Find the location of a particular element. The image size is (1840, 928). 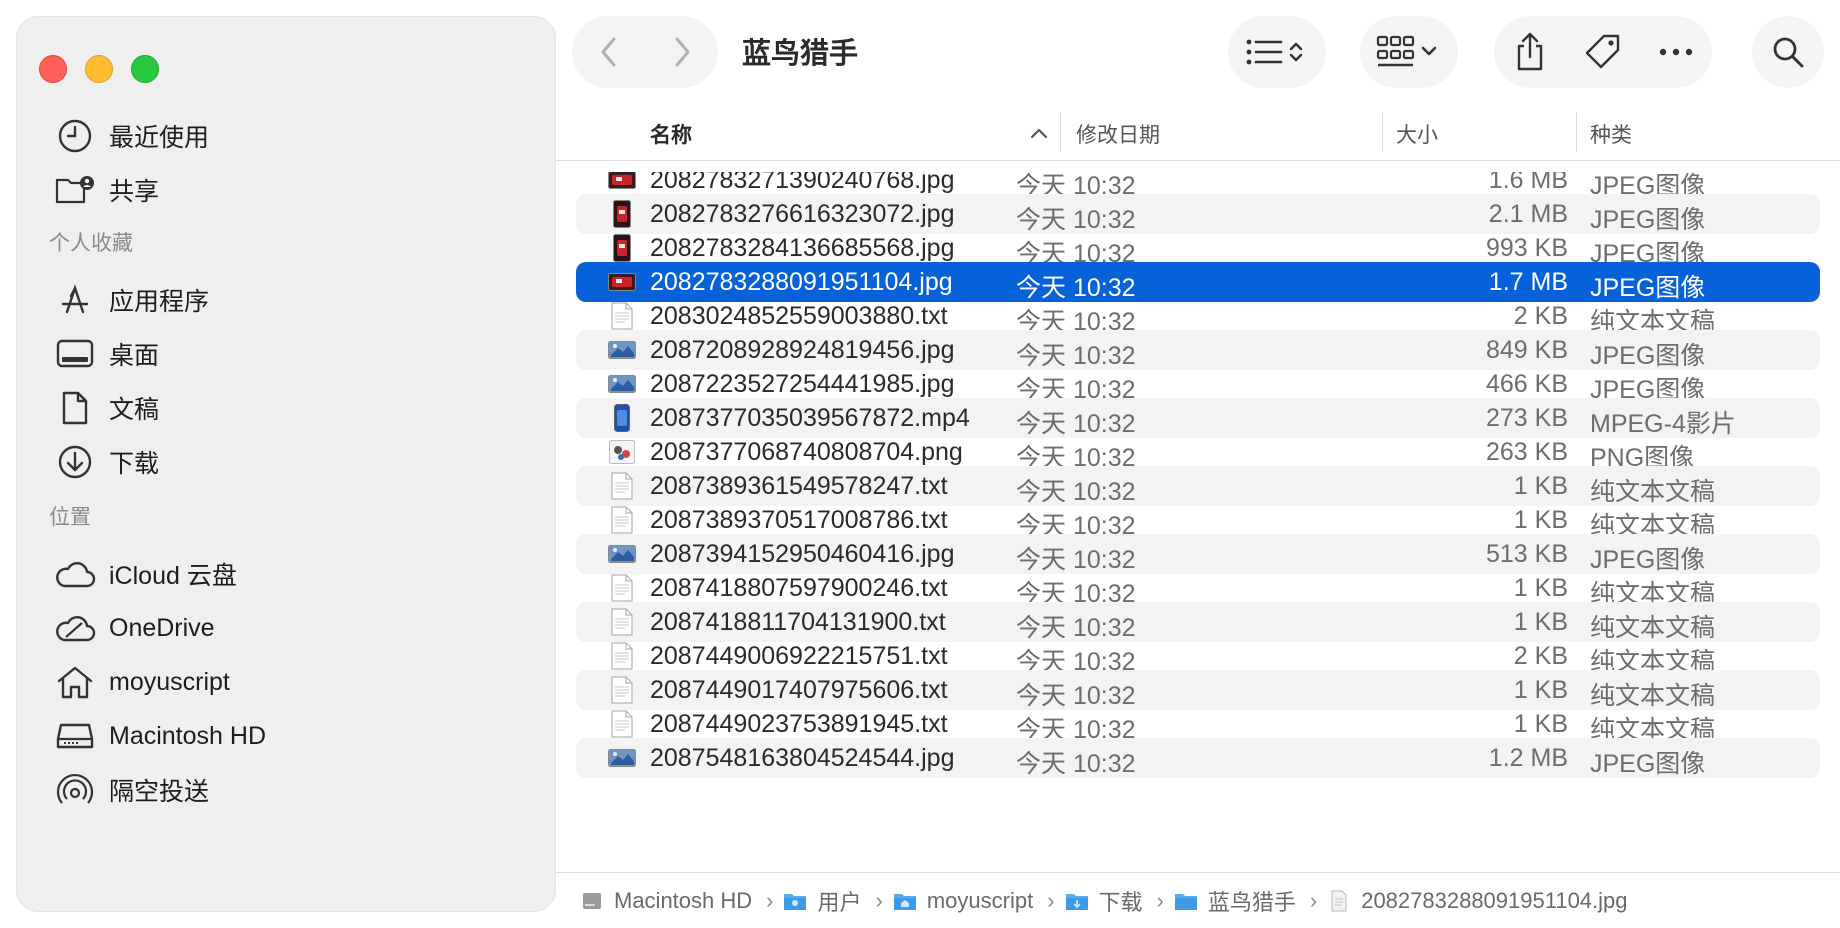

file-size: 2.1 MB is located at coordinates (1528, 214).